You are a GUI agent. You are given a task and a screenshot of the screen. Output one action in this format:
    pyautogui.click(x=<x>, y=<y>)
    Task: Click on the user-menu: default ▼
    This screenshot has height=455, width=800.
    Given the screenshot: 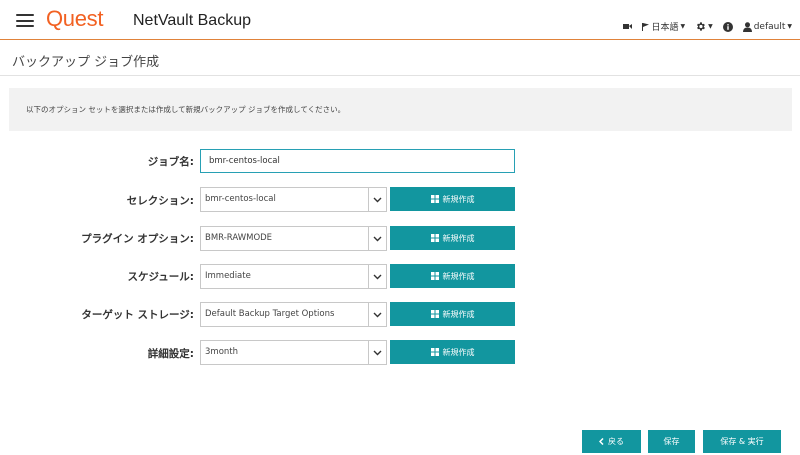 What is the action you would take?
    pyautogui.click(x=767, y=26)
    